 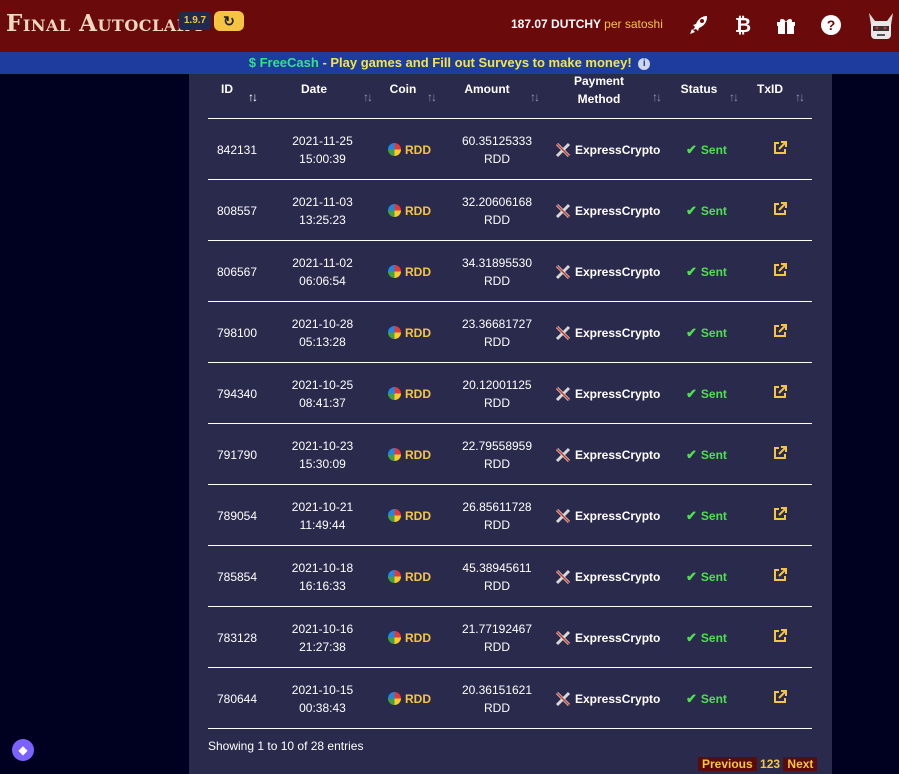 What do you see at coordinates (322, 707) in the screenshot?
I see `row-time: 00:38:43` at bounding box center [322, 707].